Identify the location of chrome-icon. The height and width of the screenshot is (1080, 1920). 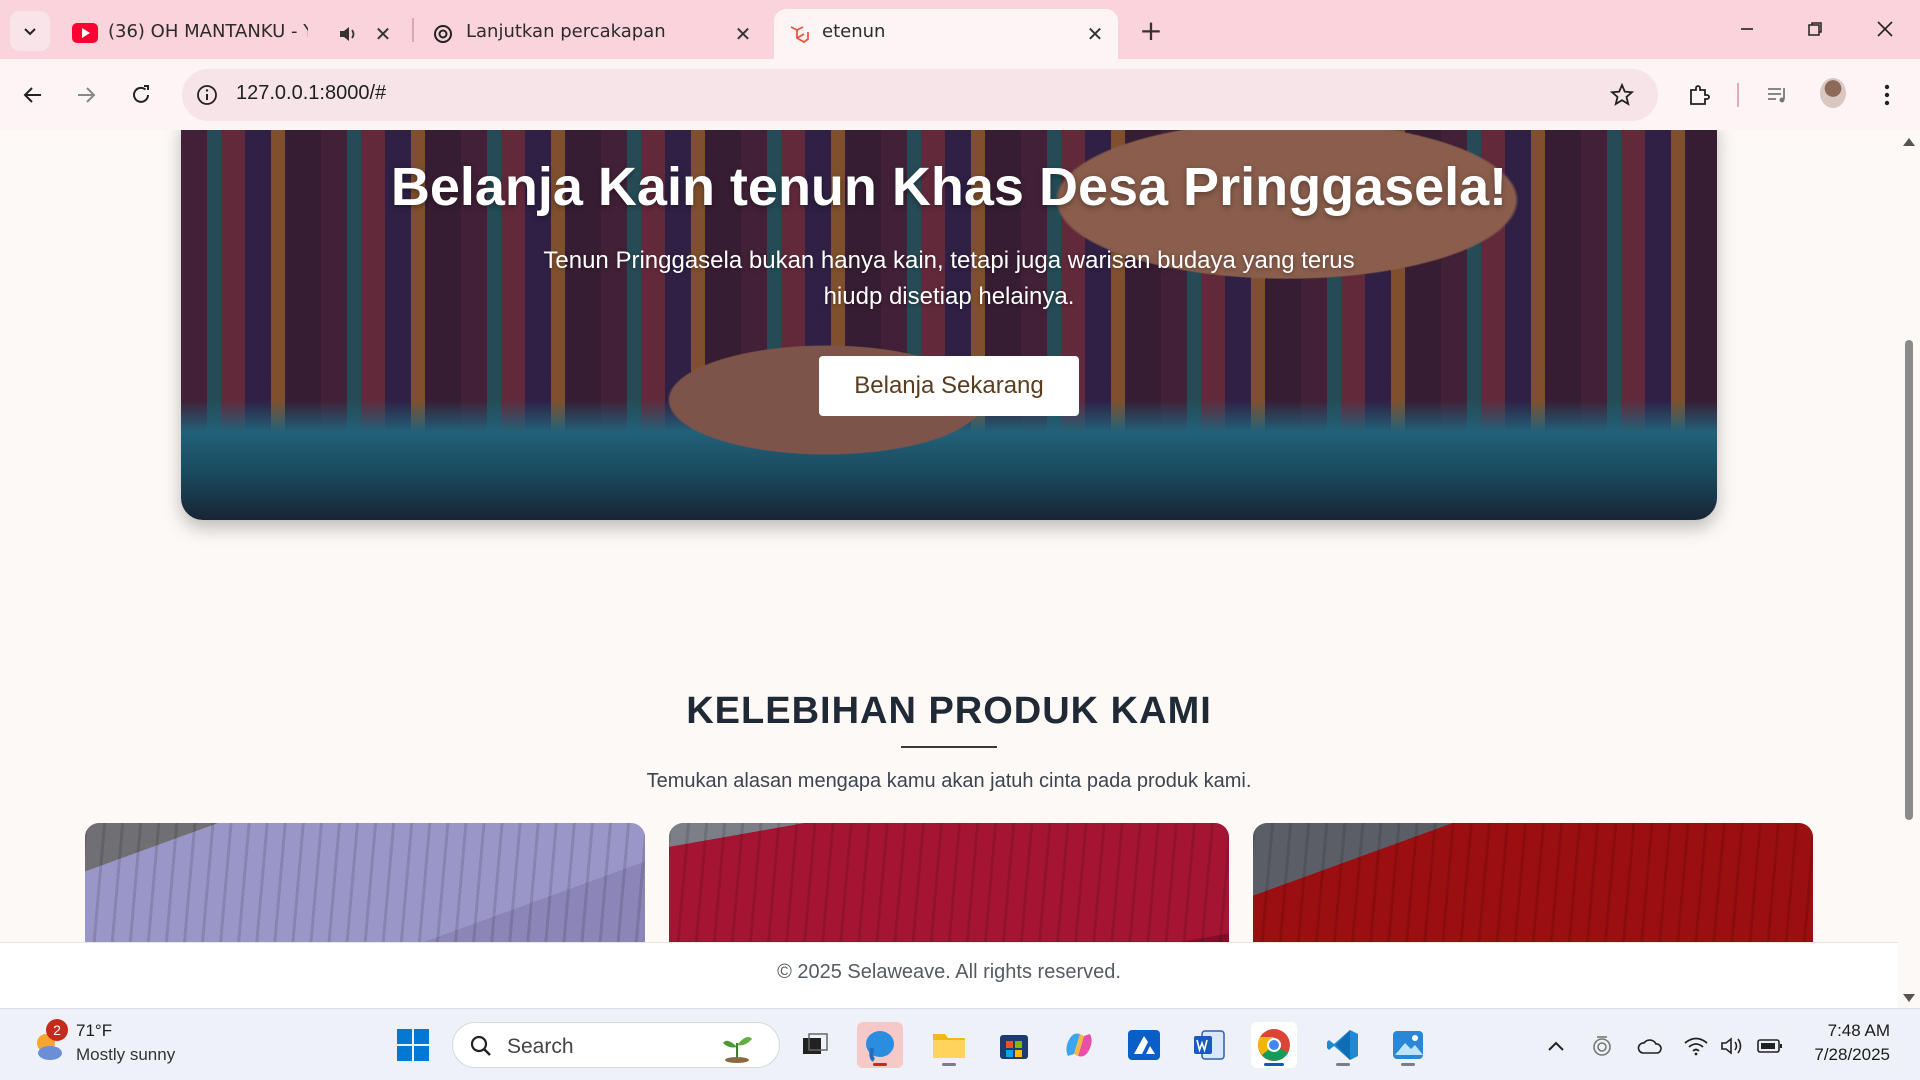
(1274, 1045).